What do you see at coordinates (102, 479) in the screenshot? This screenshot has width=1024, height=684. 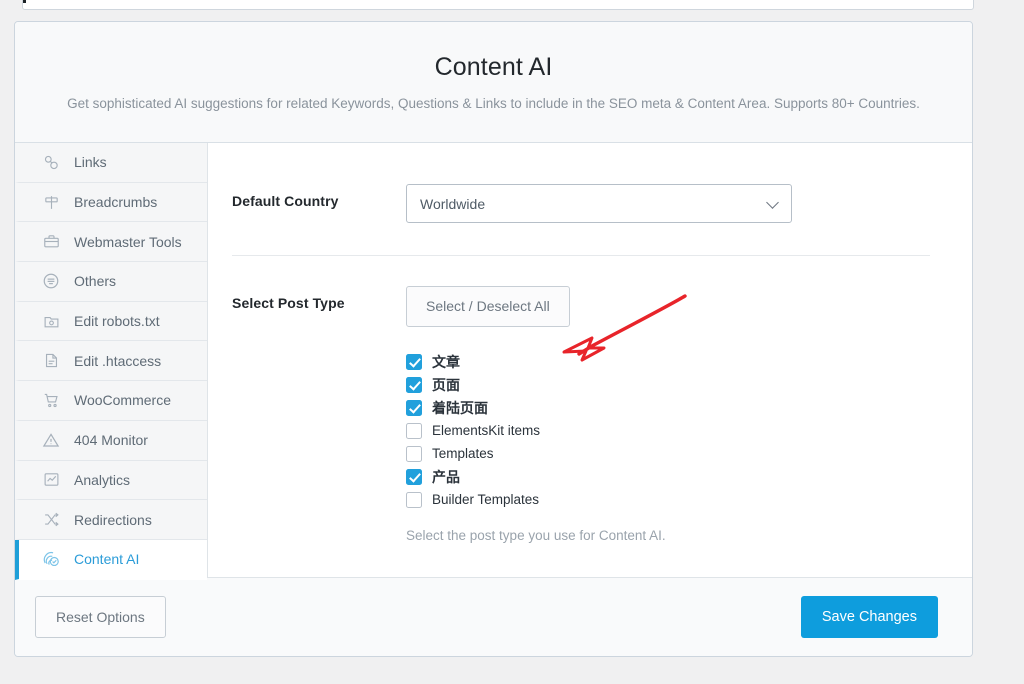 I see `sidebar-item-label: Analytics` at bounding box center [102, 479].